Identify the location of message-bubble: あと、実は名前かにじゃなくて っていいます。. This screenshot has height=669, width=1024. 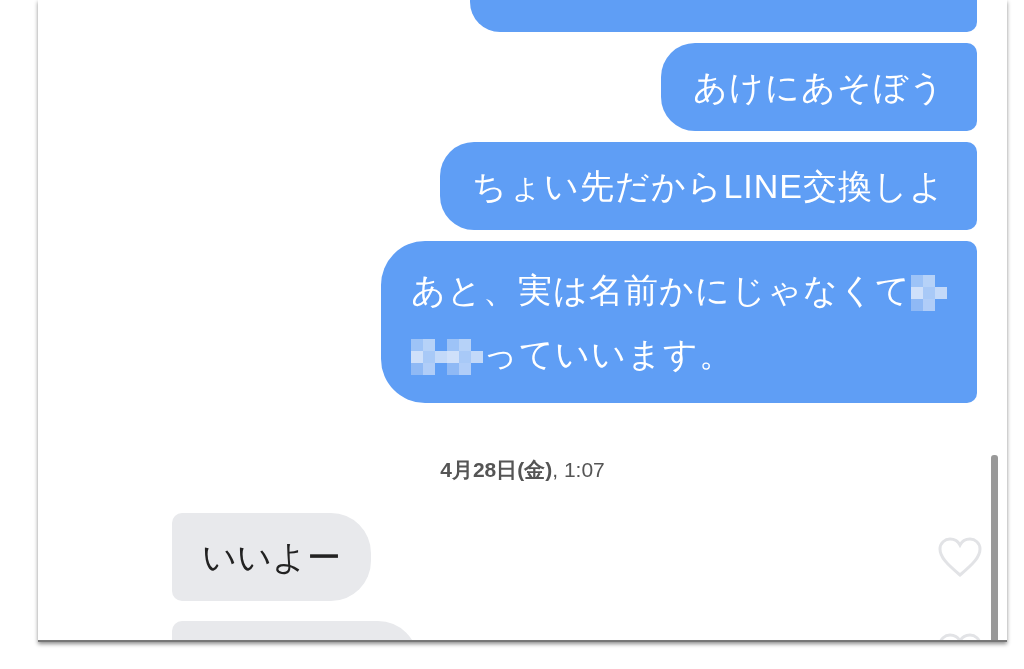
(679, 322).